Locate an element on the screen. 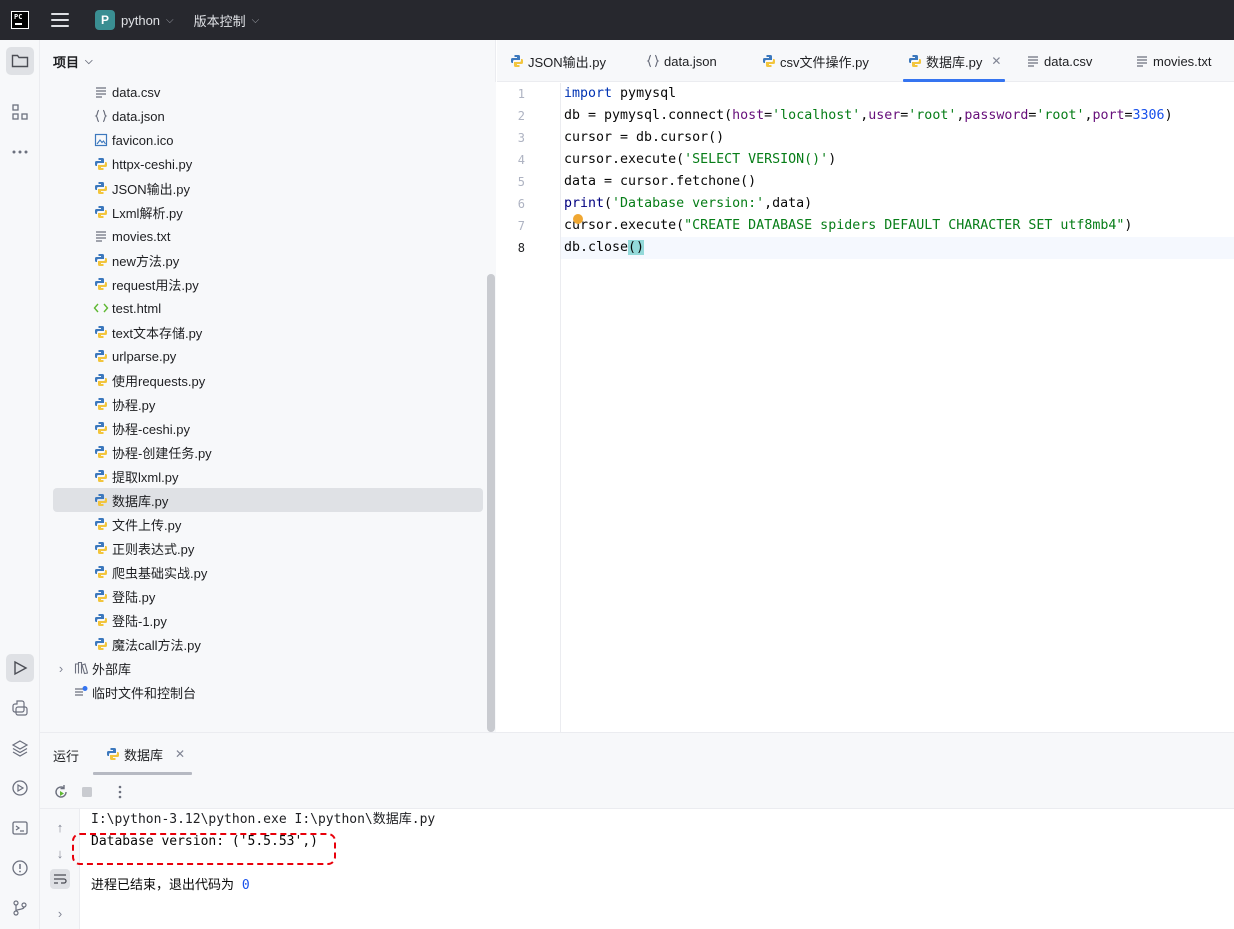  tree-item: 魔法call方法.py is located at coordinates (147, 644).